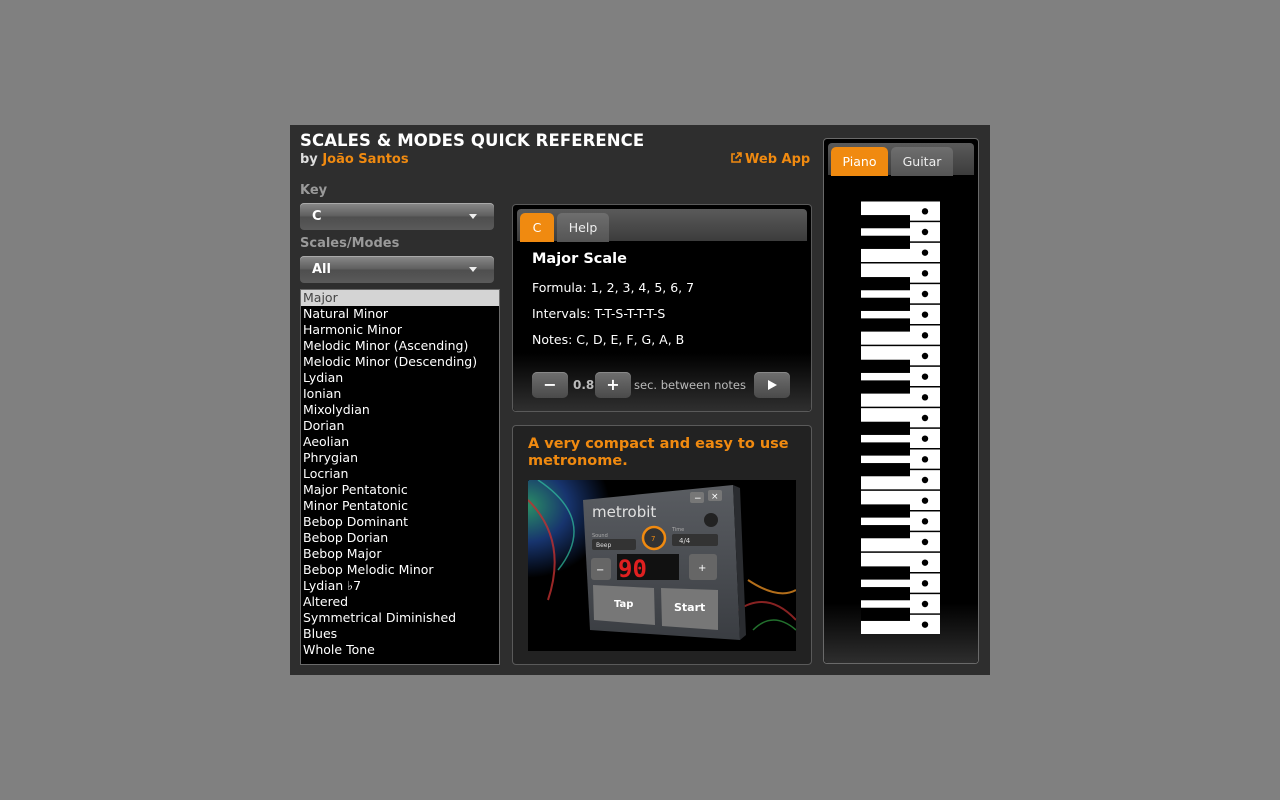  Describe the element at coordinates (400, 442) in the screenshot. I see `scale-list-item: Aeolian` at that location.